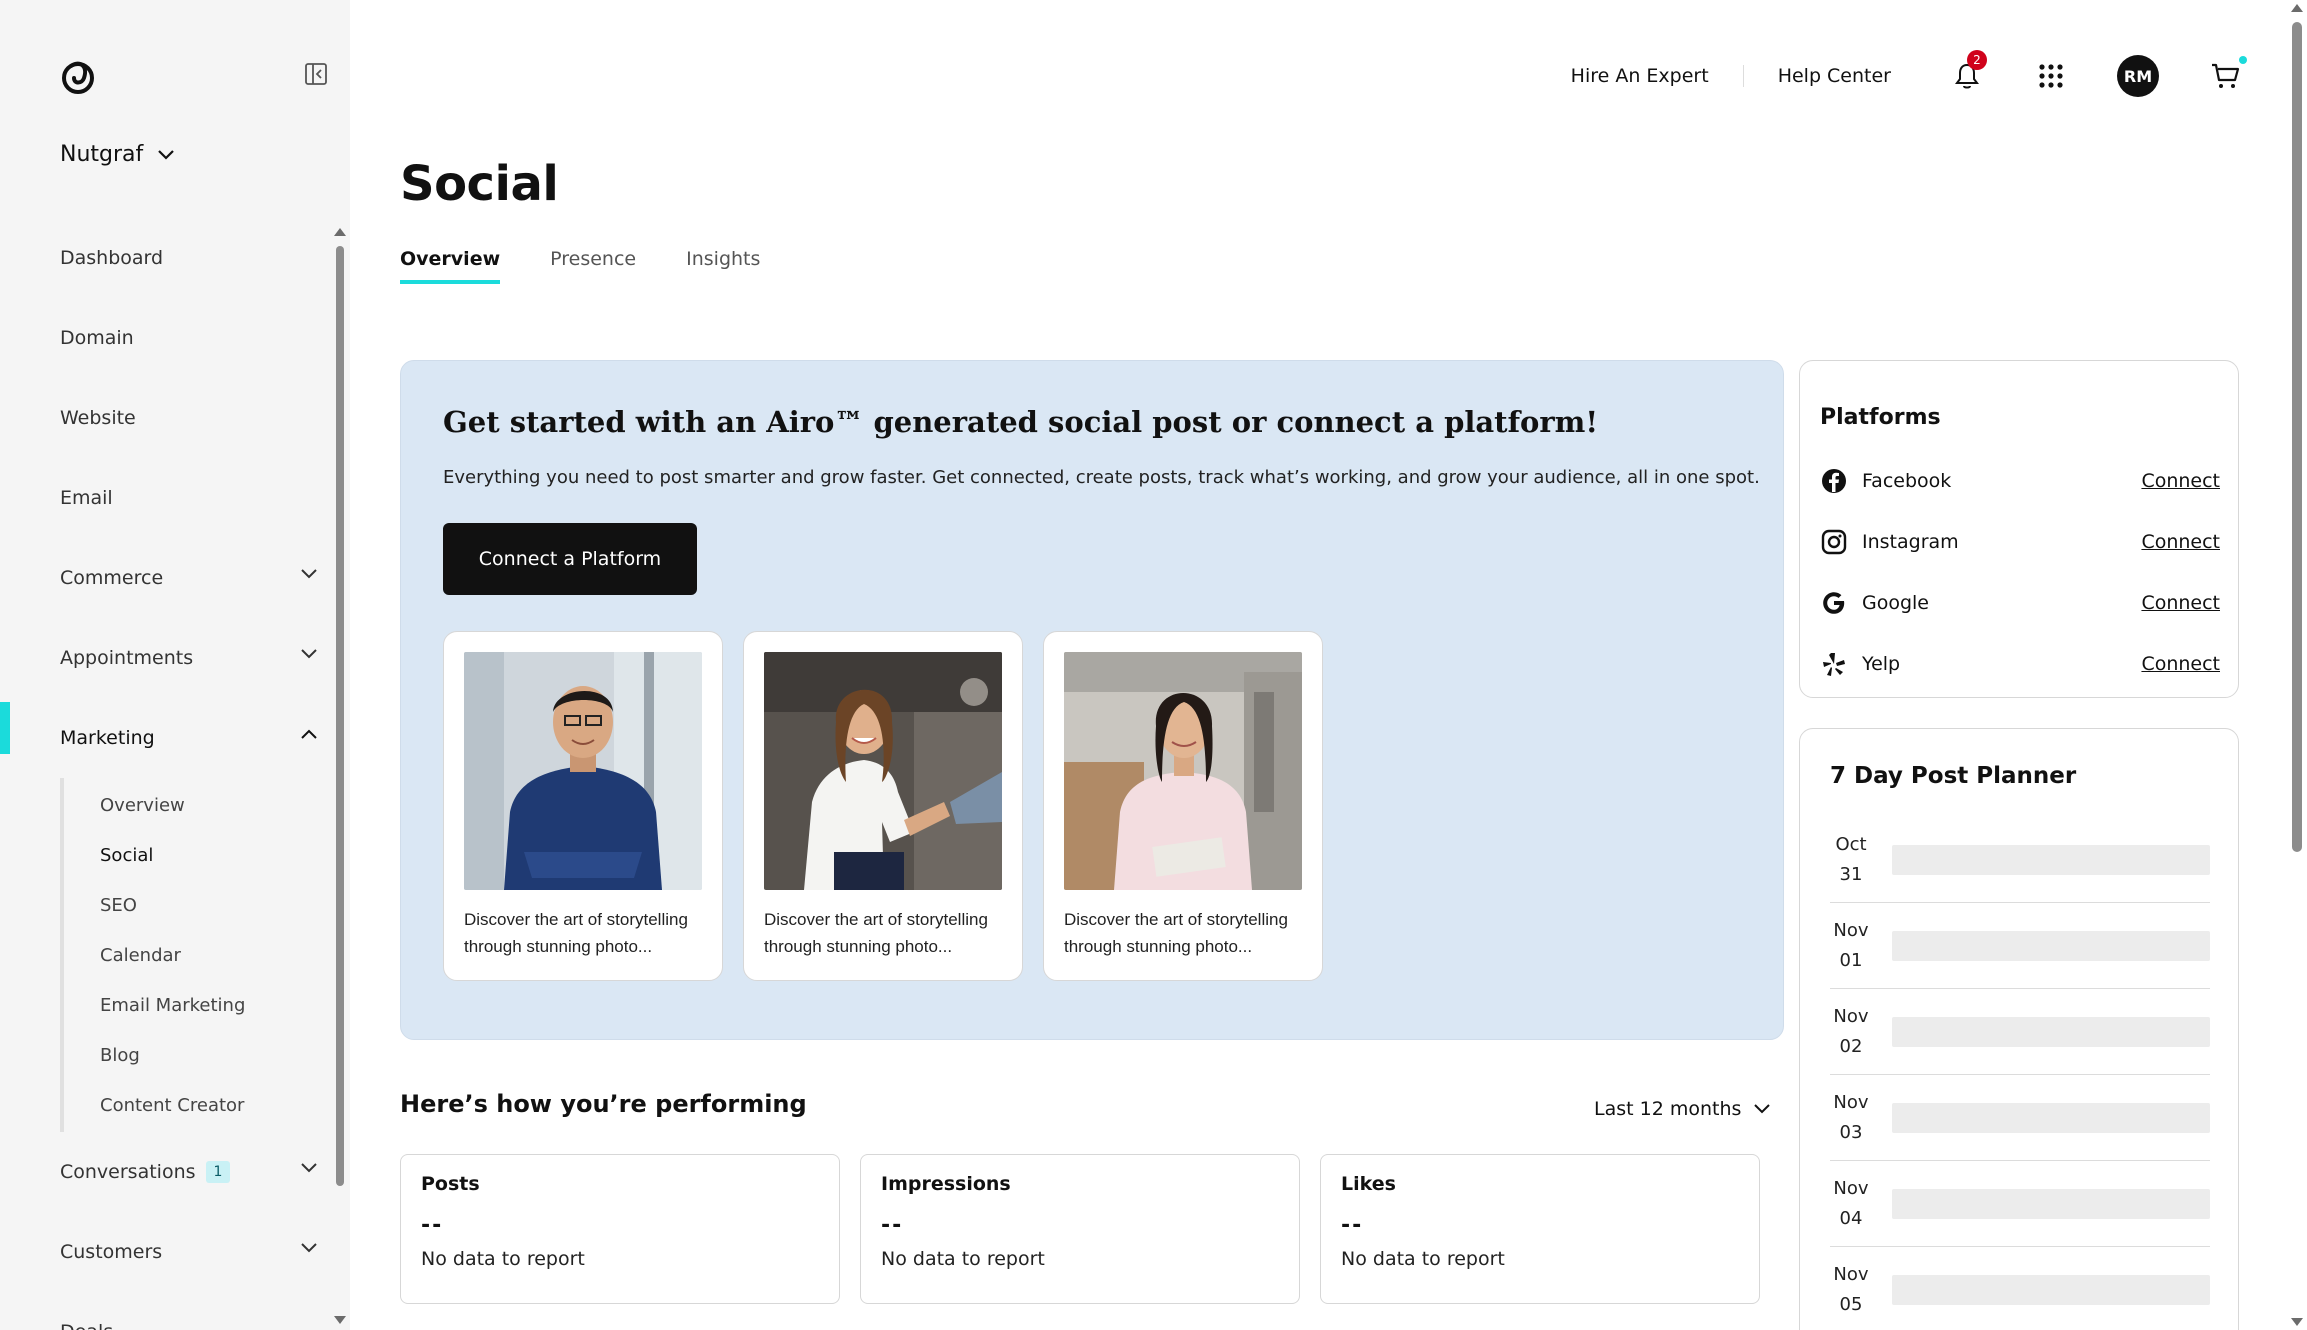 The height and width of the screenshot is (1330, 2307). Describe the element at coordinates (218, 1172) in the screenshot. I see `unread-badge: 1` at that location.